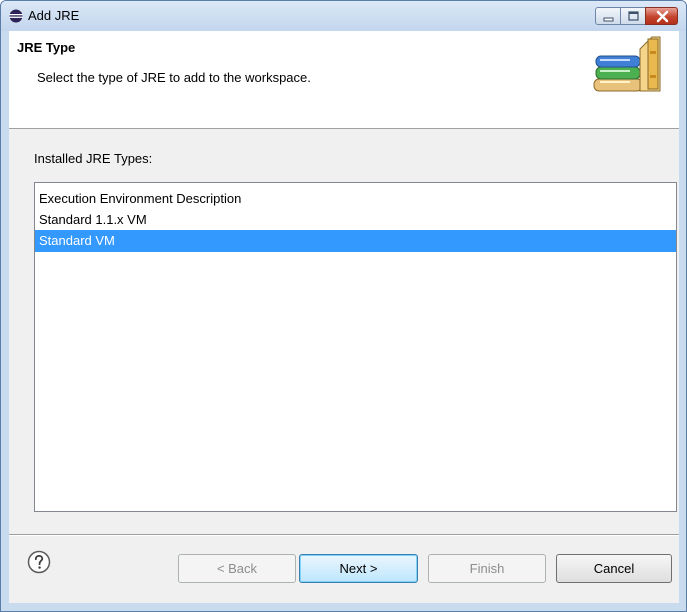 The width and height of the screenshot is (687, 612). I want to click on library-books-icon, so click(627, 64).